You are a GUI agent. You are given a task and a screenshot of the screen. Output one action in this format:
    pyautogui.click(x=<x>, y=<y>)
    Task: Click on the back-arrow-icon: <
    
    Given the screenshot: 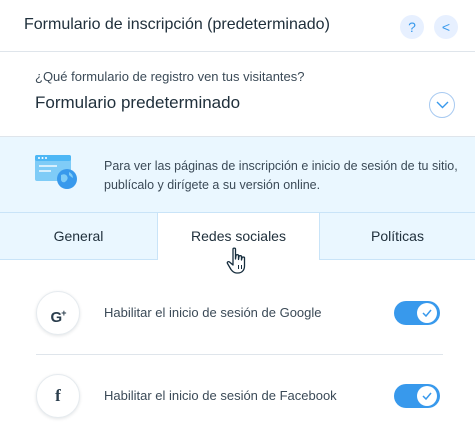 What is the action you would take?
    pyautogui.click(x=446, y=27)
    